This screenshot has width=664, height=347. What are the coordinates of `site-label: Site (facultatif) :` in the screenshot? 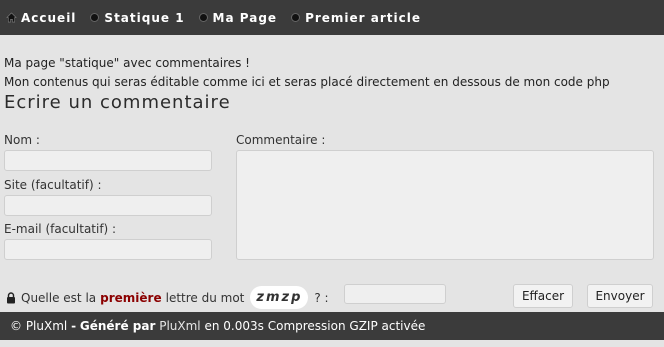 It's located at (53, 185).